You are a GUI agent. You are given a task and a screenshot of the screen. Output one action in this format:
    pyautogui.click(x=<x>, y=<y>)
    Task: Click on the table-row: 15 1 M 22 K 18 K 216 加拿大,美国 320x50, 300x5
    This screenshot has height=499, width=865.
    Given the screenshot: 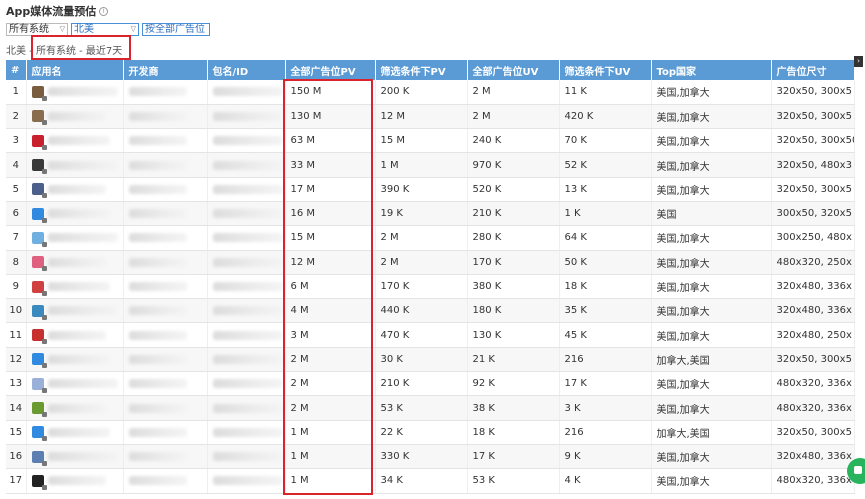 What is the action you would take?
    pyautogui.click(x=430, y=432)
    